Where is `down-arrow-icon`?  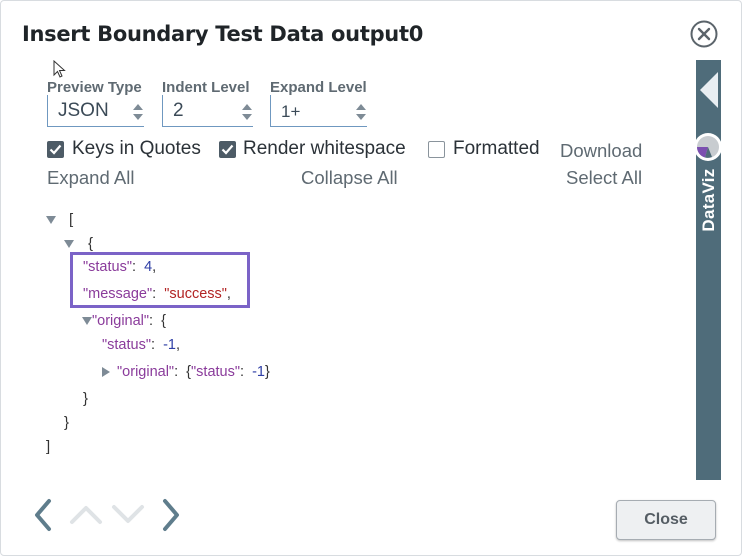
down-arrow-icon is located at coordinates (128, 514).